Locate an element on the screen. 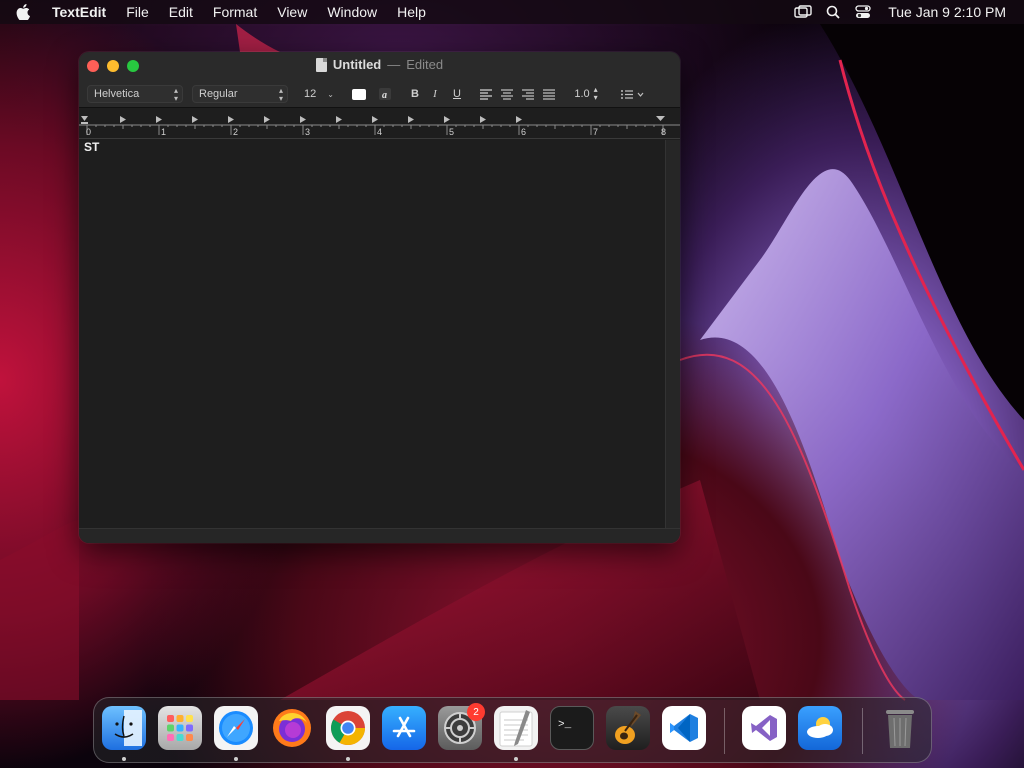 Image resolution: width=1024 pixels, height=768 pixels. align-justify-icon is located at coordinates (549, 94).